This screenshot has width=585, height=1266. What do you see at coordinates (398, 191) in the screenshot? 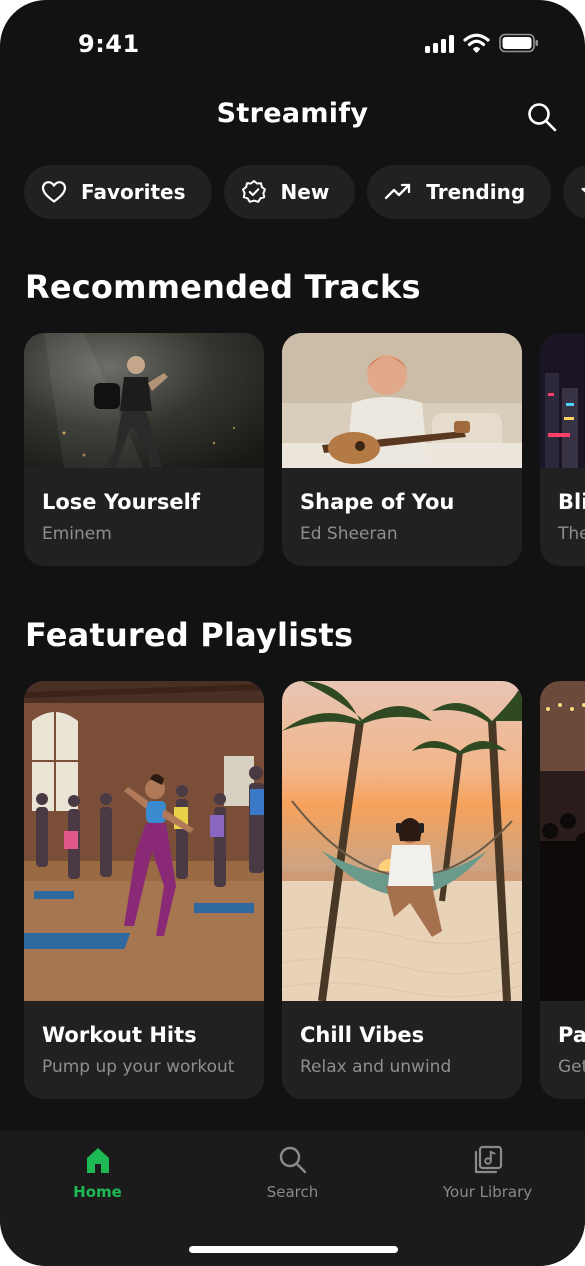
I see `trending-up-icon` at bounding box center [398, 191].